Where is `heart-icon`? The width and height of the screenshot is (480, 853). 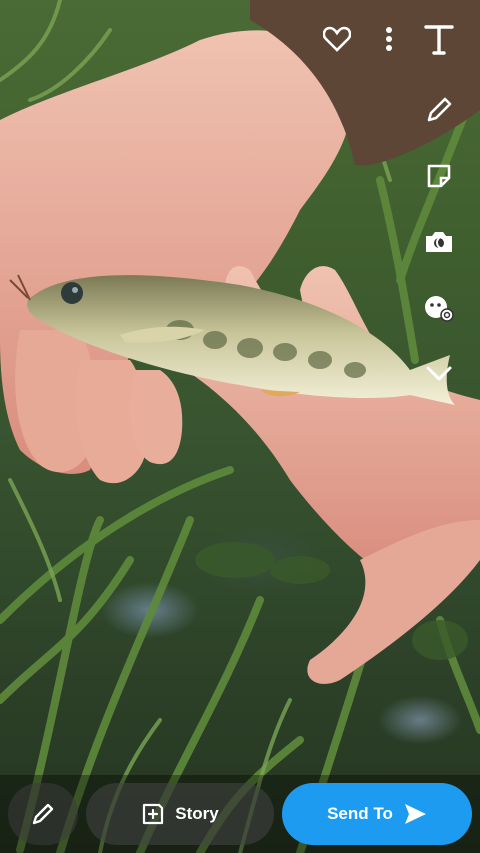 heart-icon is located at coordinates (337, 39).